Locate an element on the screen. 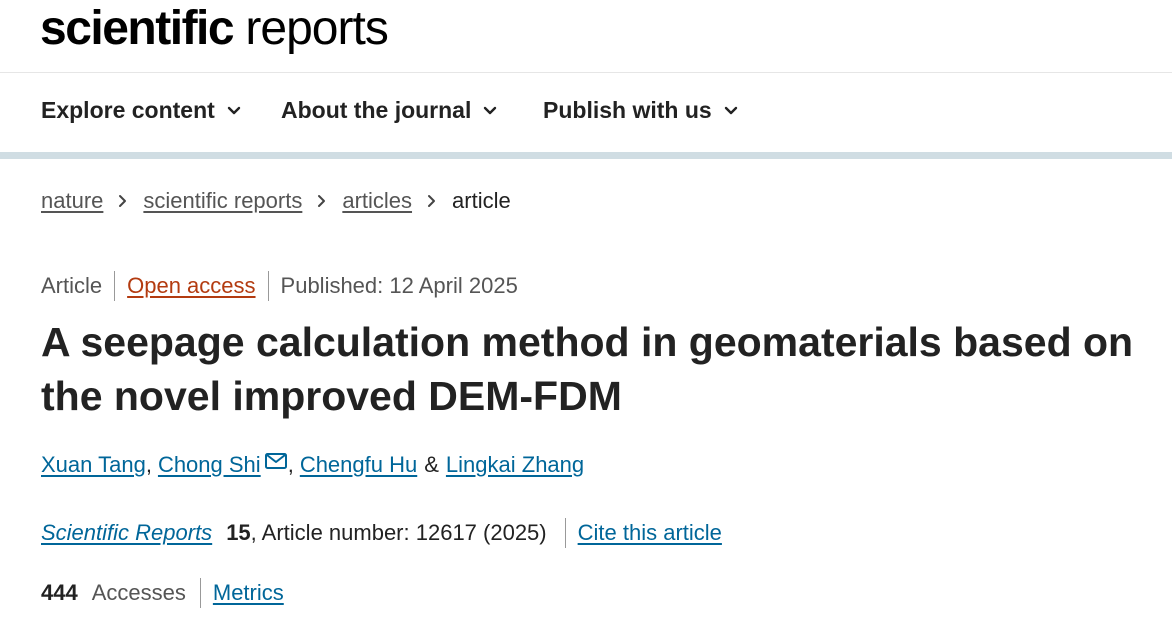 The width and height of the screenshot is (1172, 628). nav-about-journal: About the journal is located at coordinates (390, 110).